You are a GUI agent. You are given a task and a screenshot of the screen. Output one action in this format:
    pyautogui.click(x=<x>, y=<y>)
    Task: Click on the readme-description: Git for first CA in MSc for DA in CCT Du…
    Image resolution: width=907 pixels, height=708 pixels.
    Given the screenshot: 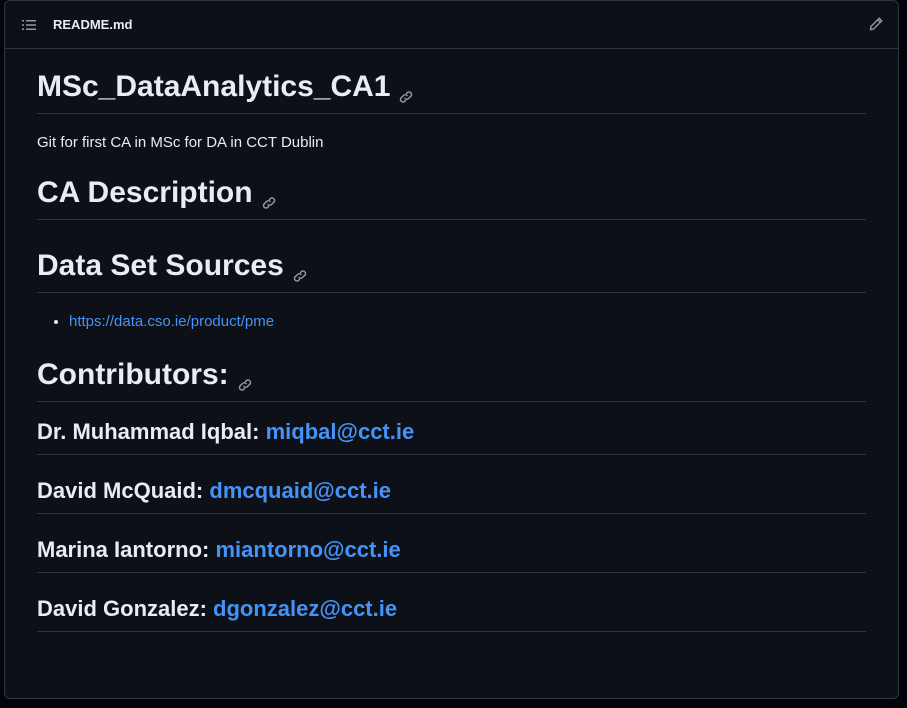 What is the action you would take?
    pyautogui.click(x=180, y=142)
    